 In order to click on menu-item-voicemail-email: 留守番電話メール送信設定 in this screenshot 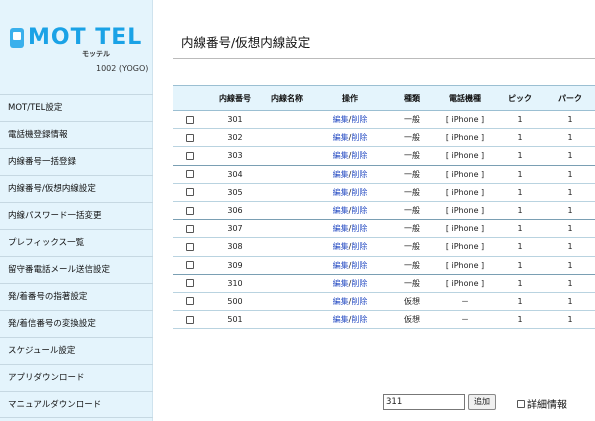, I will do `click(76, 269)`.